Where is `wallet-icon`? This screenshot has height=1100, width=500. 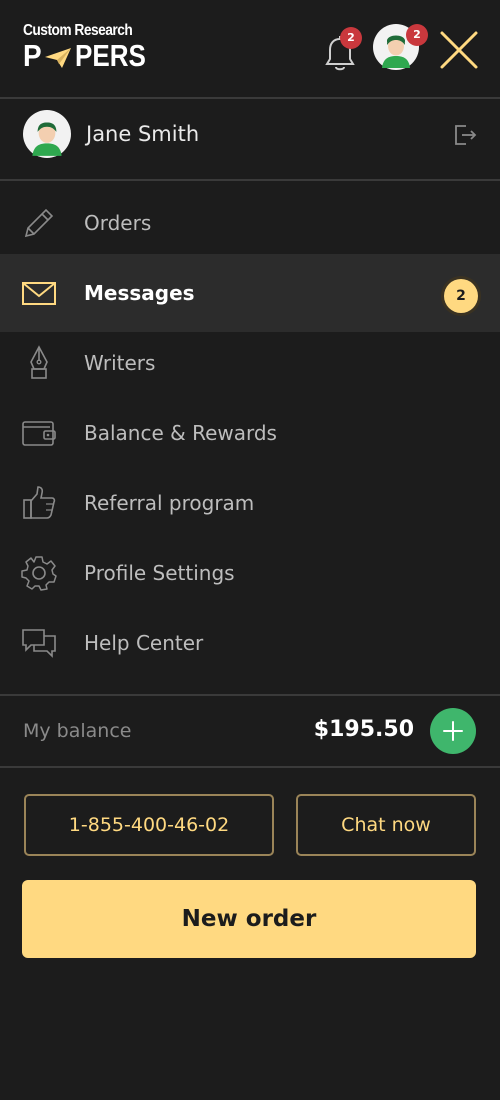
wallet-icon is located at coordinates (39, 433).